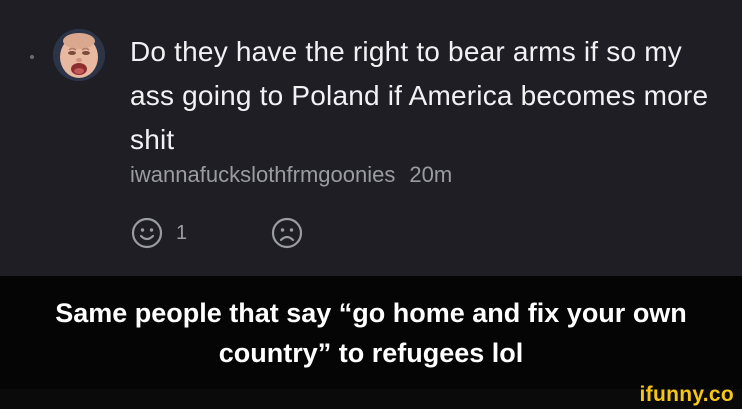 The height and width of the screenshot is (409, 742). What do you see at coordinates (431, 174) in the screenshot?
I see `comment-timestamp: 20m` at bounding box center [431, 174].